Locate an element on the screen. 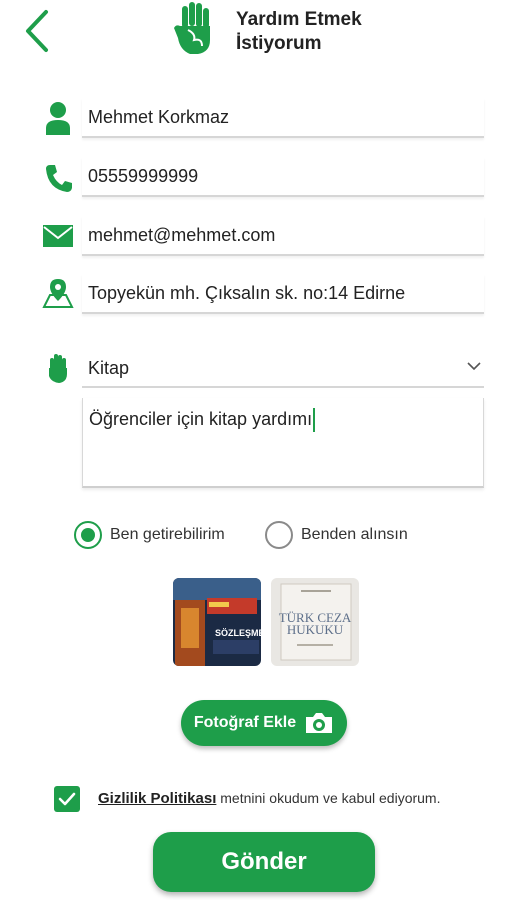  helping-hand-icon is located at coordinates (195, 30).